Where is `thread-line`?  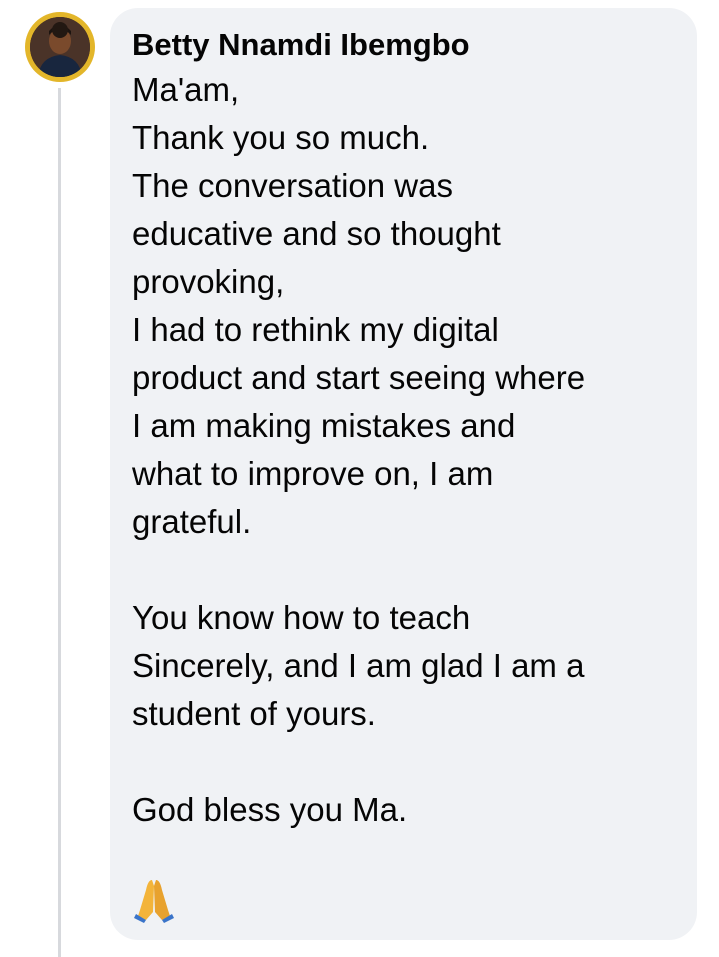
thread-line is located at coordinates (59, 522).